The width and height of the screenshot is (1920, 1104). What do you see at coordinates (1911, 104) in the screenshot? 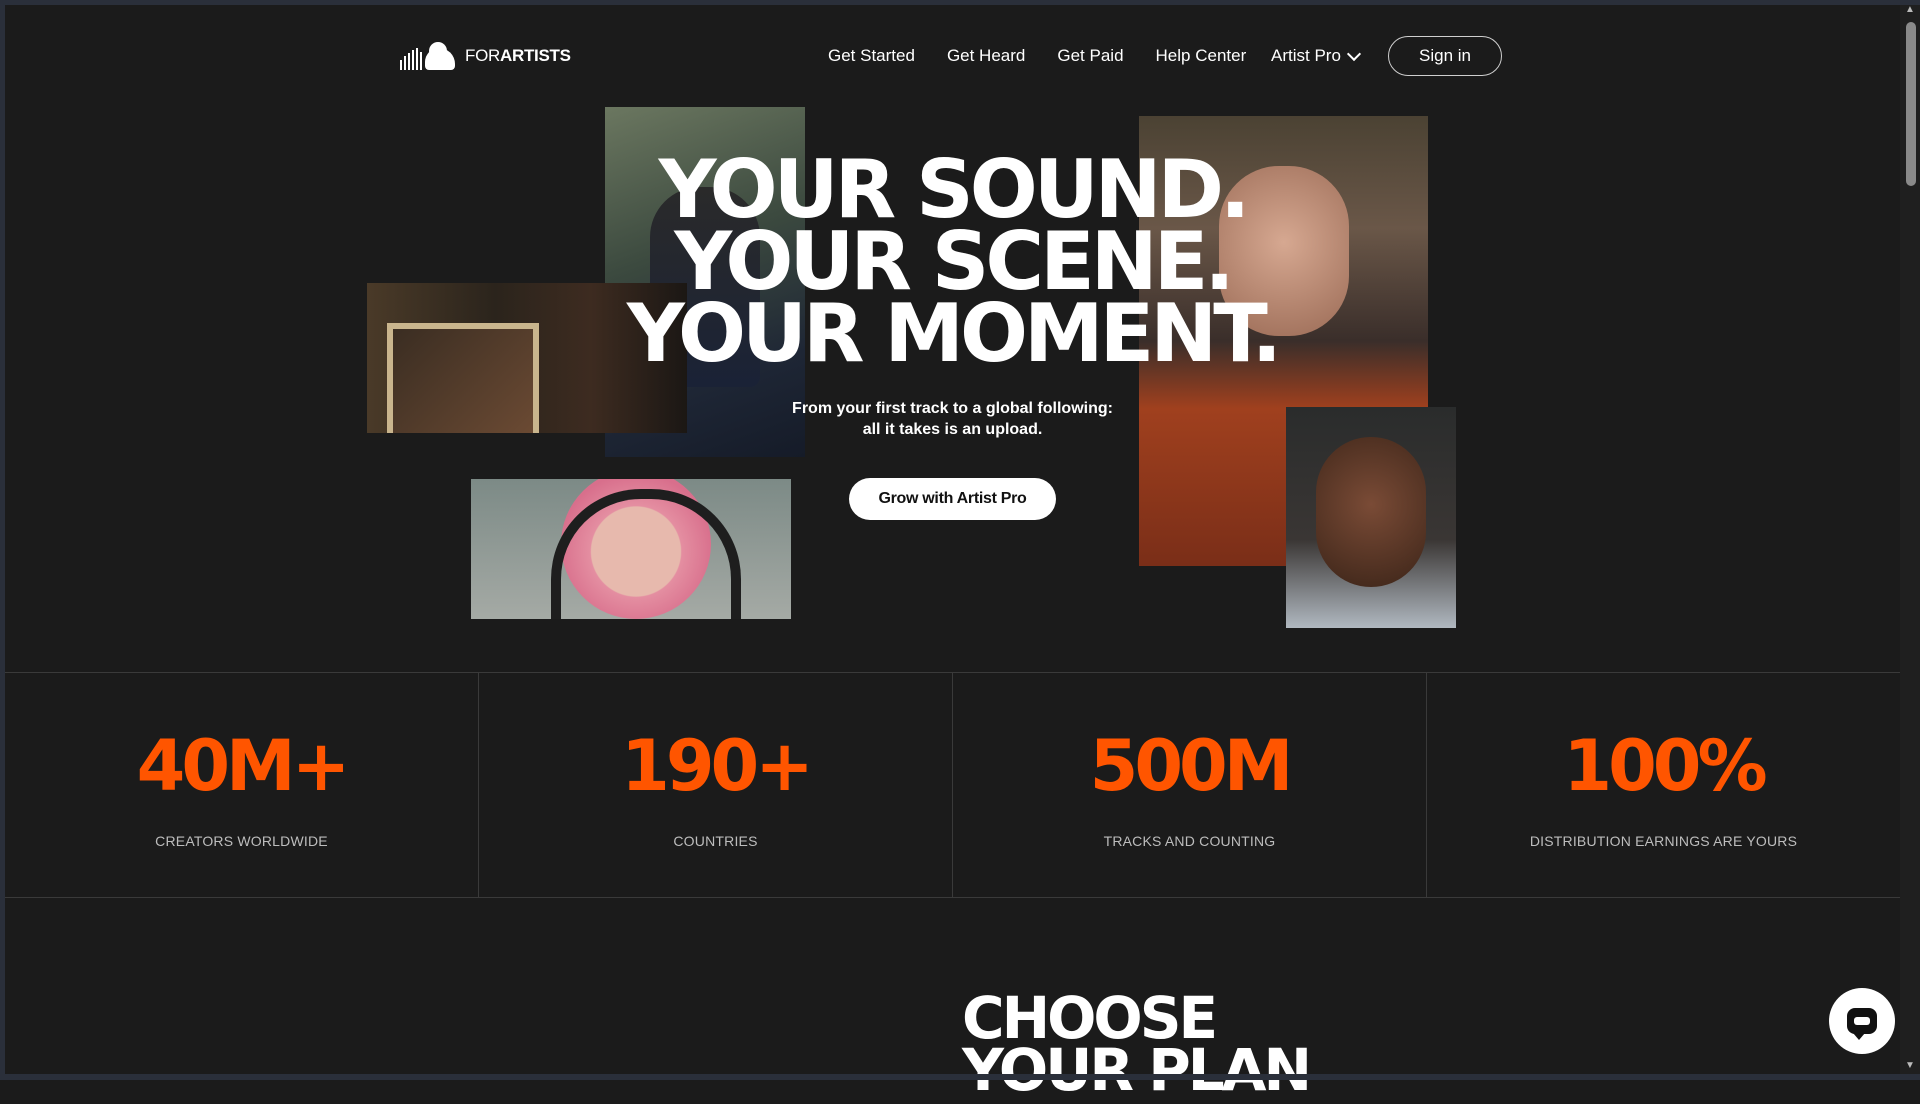
I see `scrollbar-thumb` at bounding box center [1911, 104].